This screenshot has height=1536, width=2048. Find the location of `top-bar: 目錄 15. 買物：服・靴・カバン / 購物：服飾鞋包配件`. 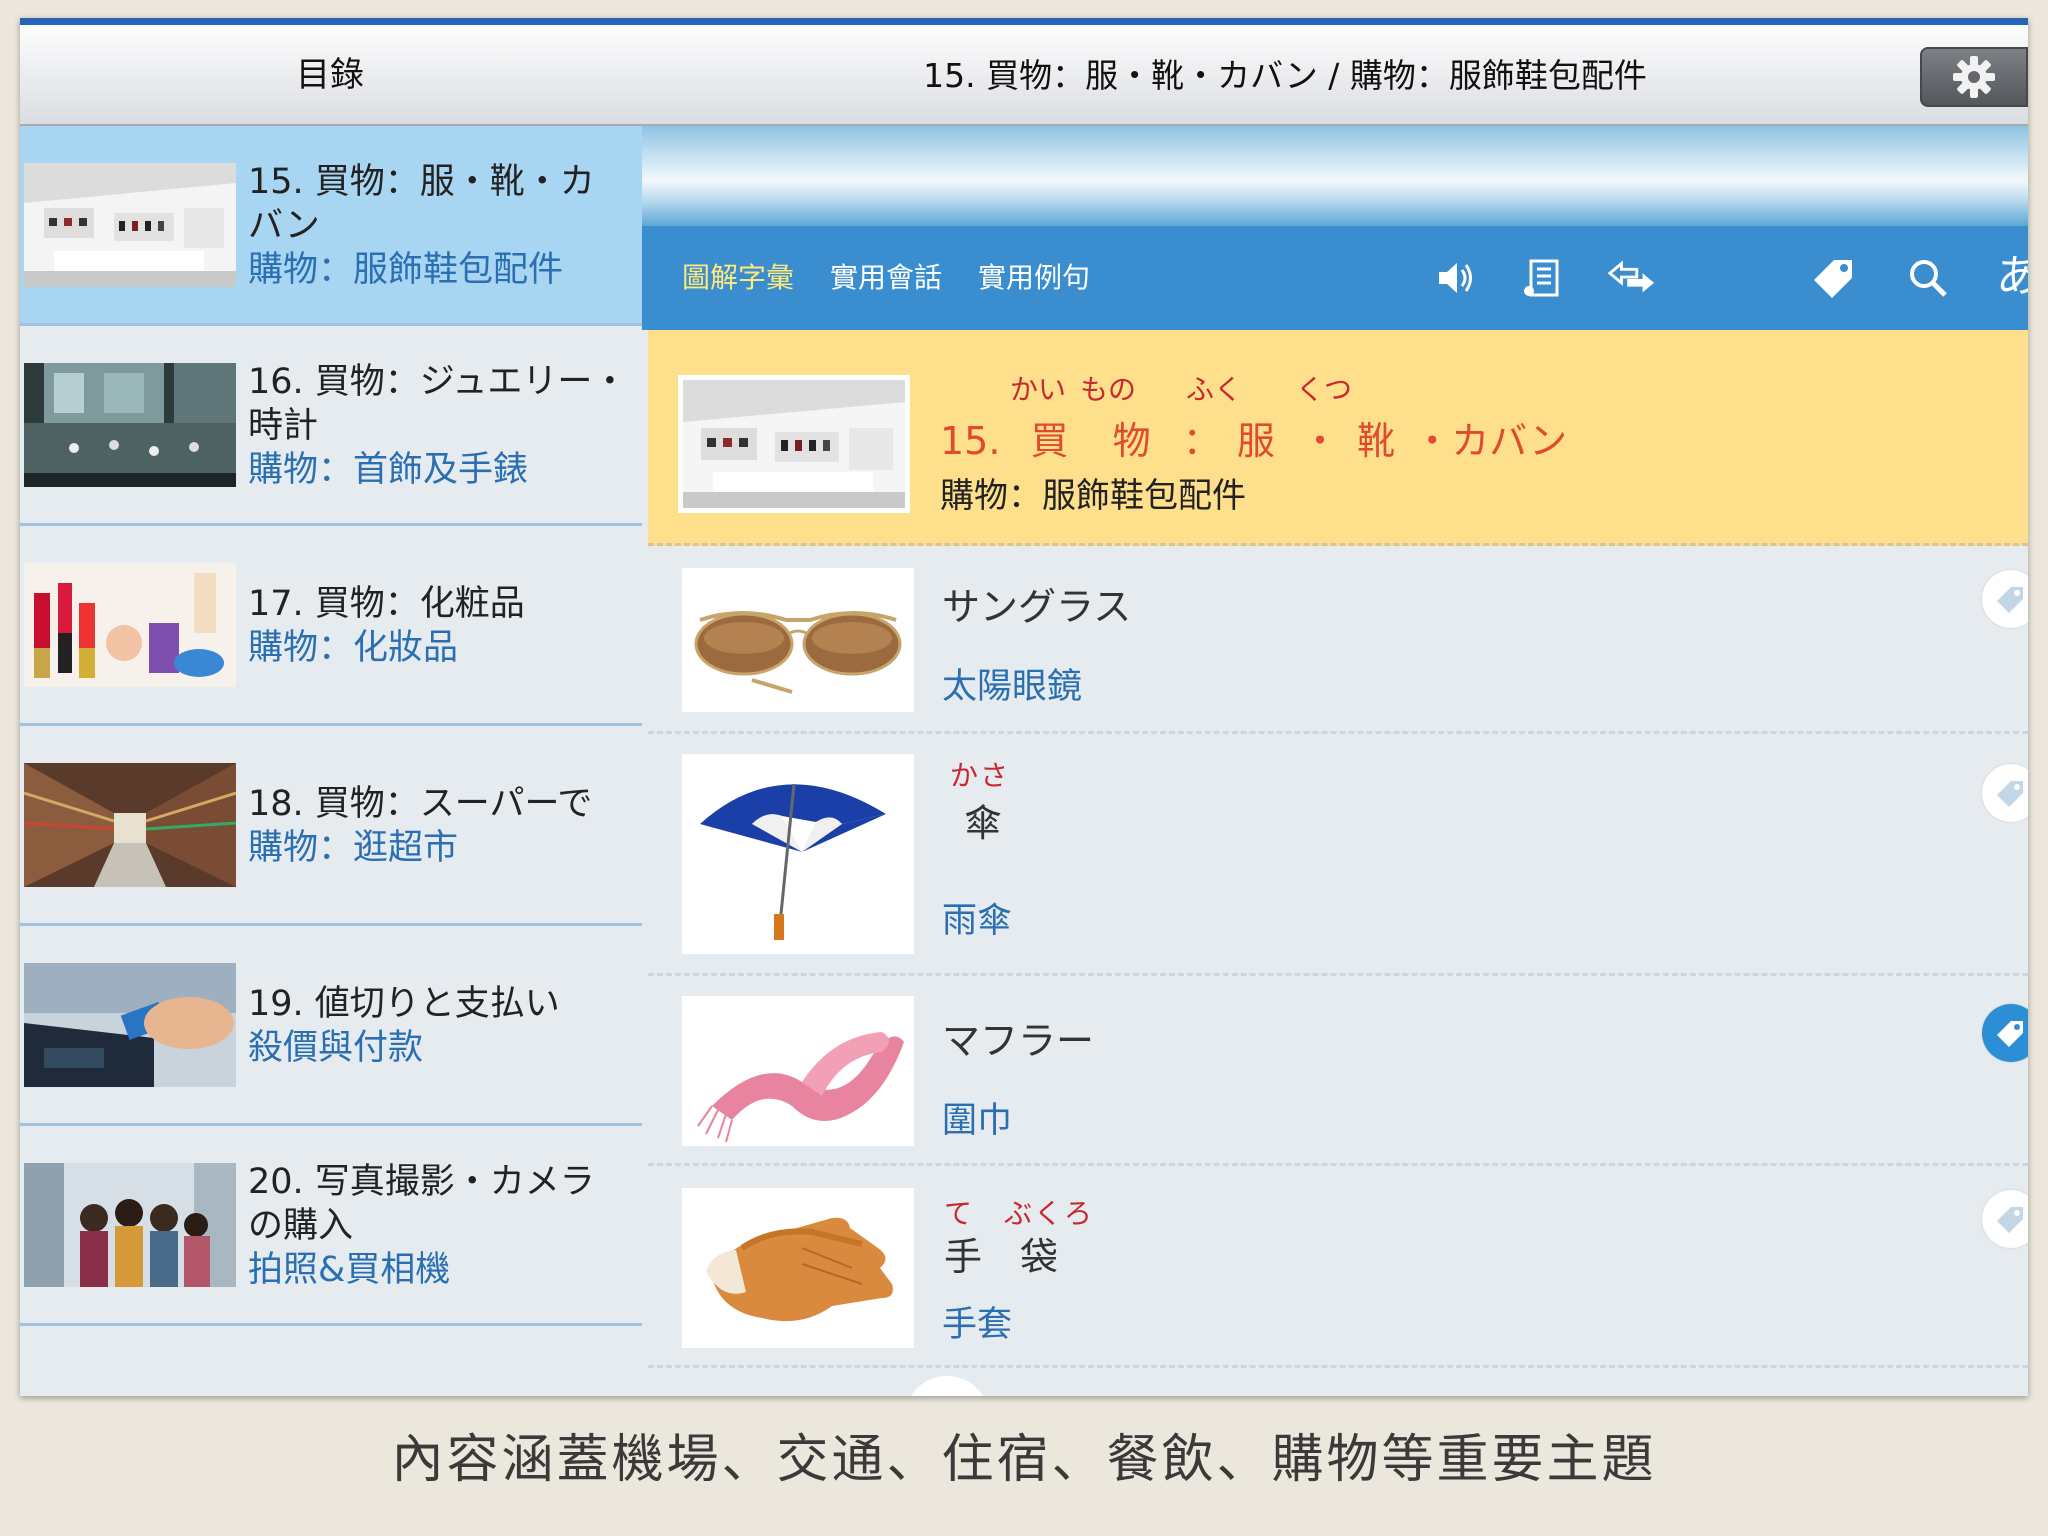

top-bar: 目錄 15. 買物：服・靴・カバン / 購物：服飾鞋包配件 is located at coordinates (1024, 72).